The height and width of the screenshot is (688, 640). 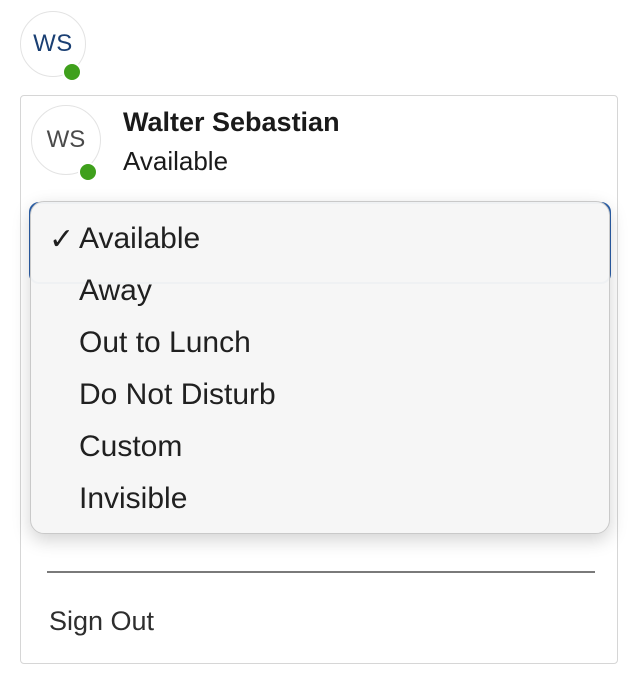 I want to click on header-avatar: WS, so click(x=53, y=46).